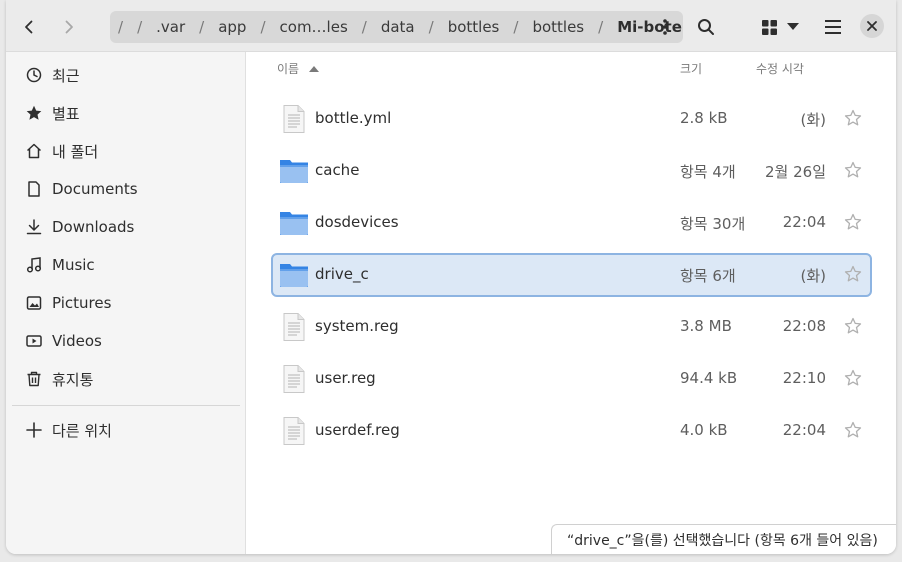 The height and width of the screenshot is (562, 902). I want to click on search-button, so click(706, 27).